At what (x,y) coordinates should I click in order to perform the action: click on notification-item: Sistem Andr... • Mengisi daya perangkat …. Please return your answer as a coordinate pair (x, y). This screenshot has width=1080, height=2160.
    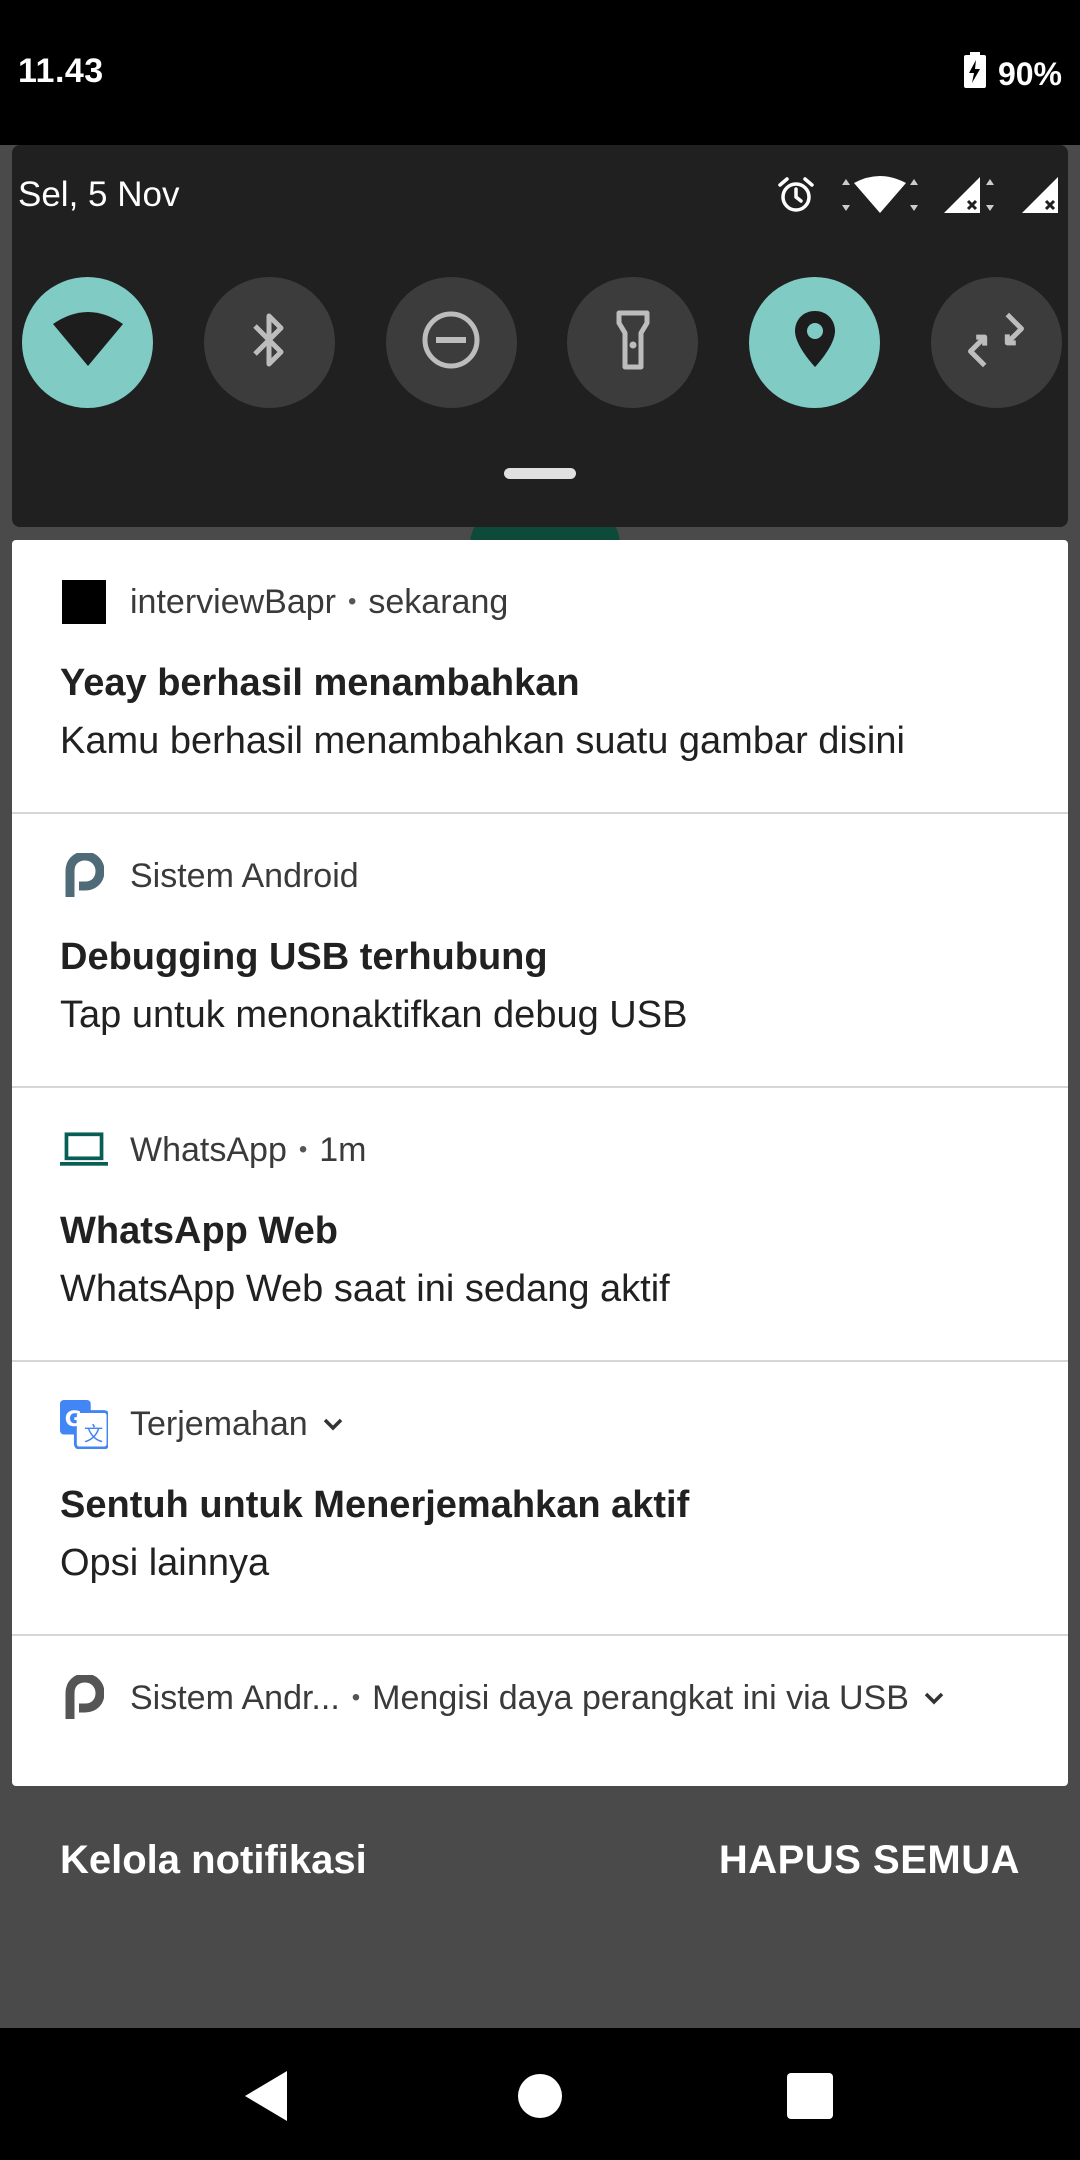
    Looking at the image, I should click on (540, 1711).